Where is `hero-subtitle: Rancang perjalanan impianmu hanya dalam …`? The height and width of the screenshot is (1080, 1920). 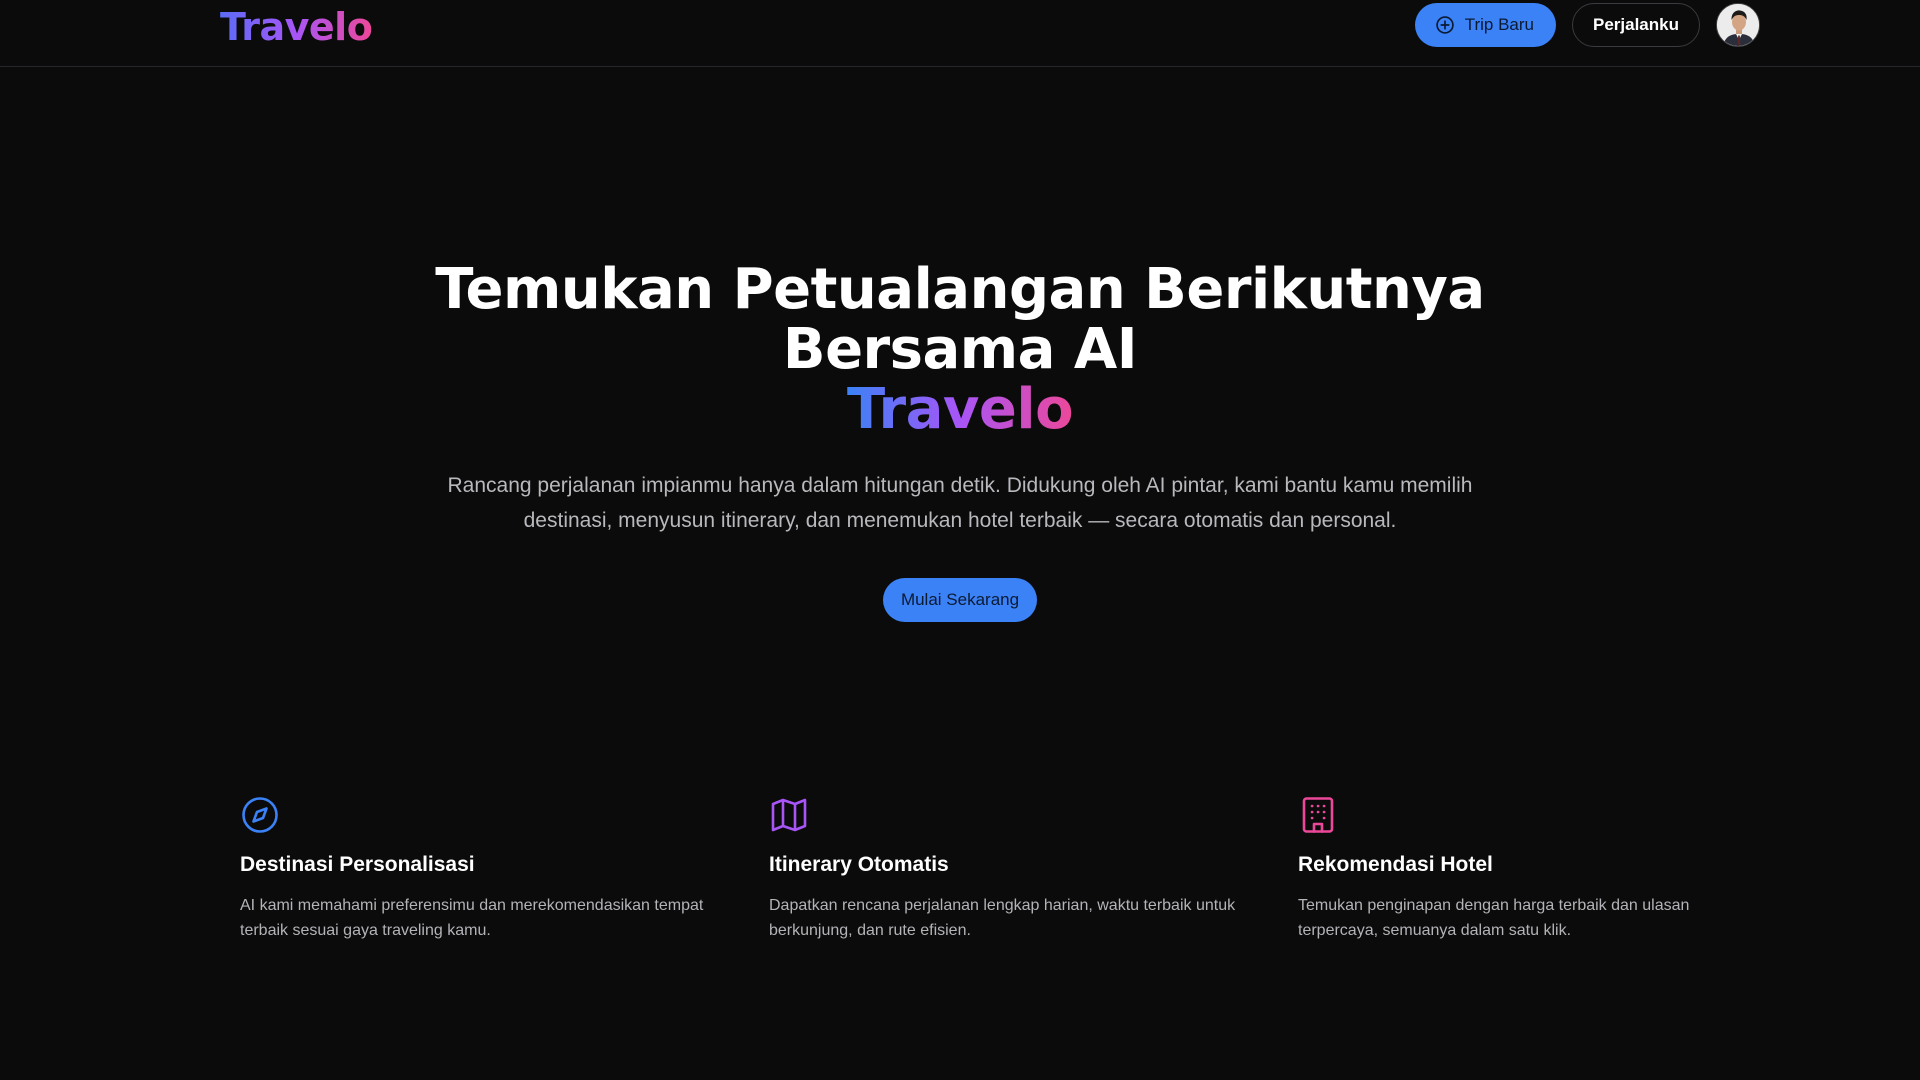 hero-subtitle: Rancang perjalanan impianmu hanya dalam … is located at coordinates (960, 503).